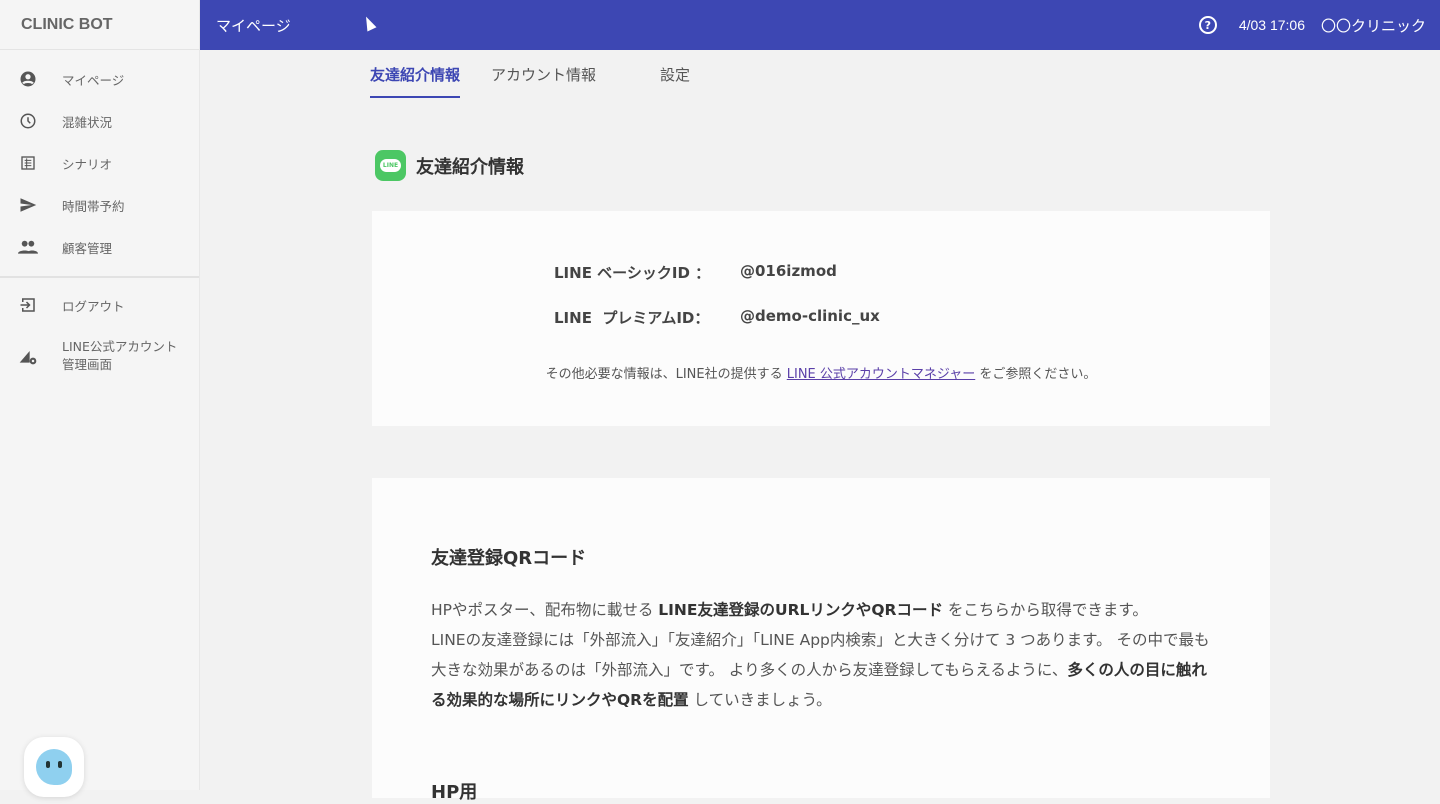 This screenshot has width=1440, height=804. I want to click on sidebar-item-mypage: マイページ, so click(99, 79).